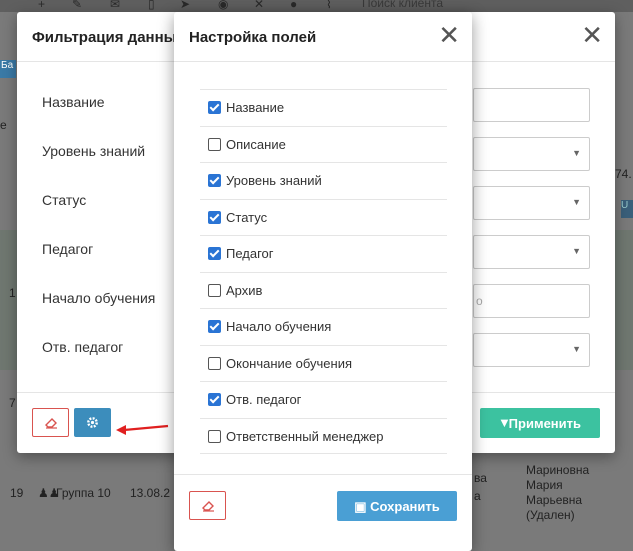 Image resolution: width=633 pixels, height=551 pixels. Describe the element at coordinates (223, 5) in the screenshot. I see `chat-icon: ◉` at that location.